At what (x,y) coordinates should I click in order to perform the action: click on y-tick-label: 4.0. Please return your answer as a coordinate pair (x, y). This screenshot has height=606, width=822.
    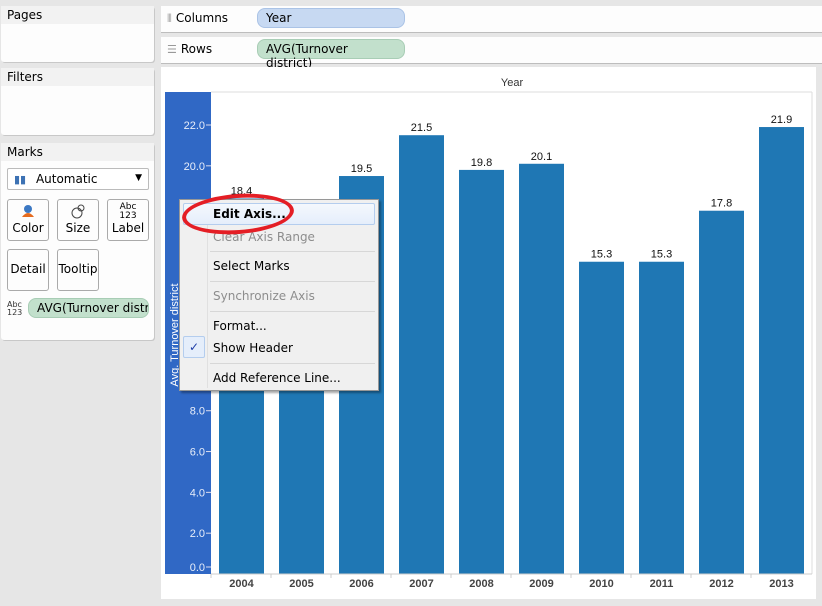
    Looking at the image, I should click on (197, 493).